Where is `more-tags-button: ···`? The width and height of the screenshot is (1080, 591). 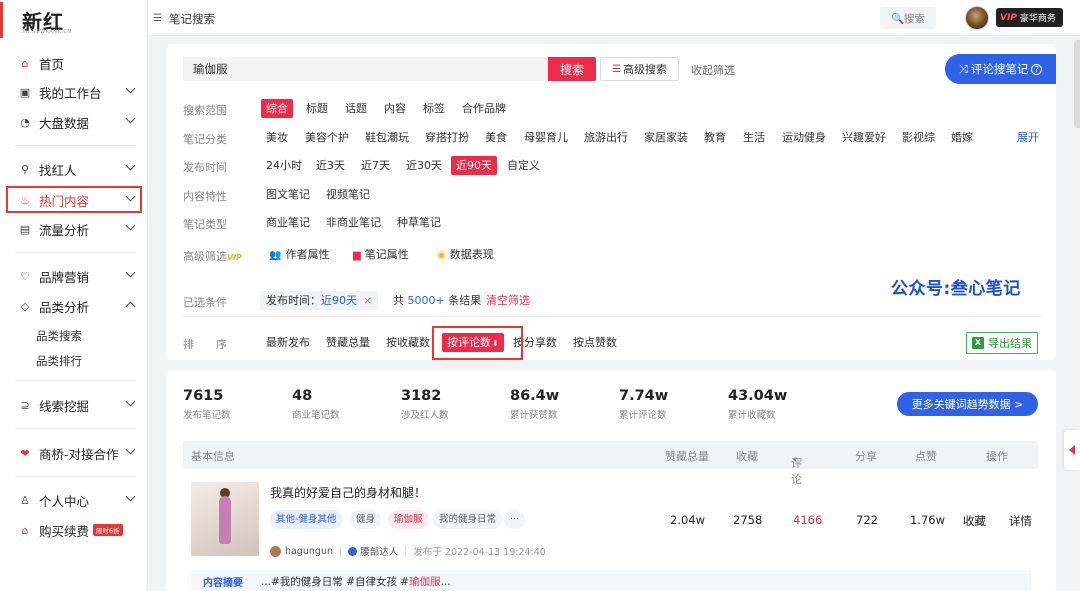 more-tags-button: ··· is located at coordinates (515, 519).